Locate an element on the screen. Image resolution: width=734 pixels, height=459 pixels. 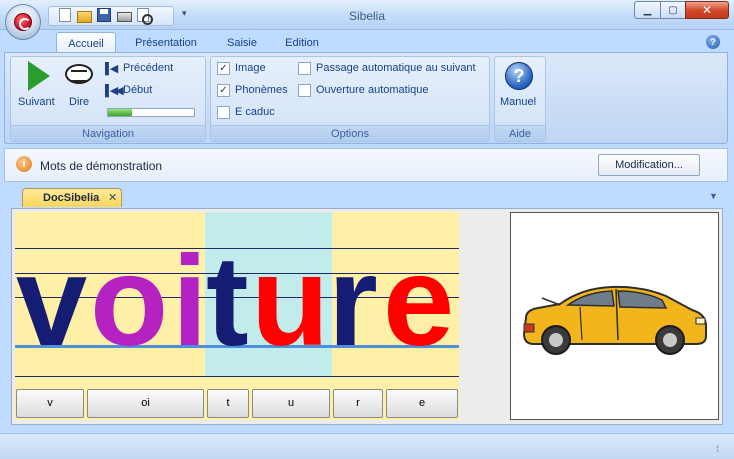
play-icon is located at coordinates (39, 76).